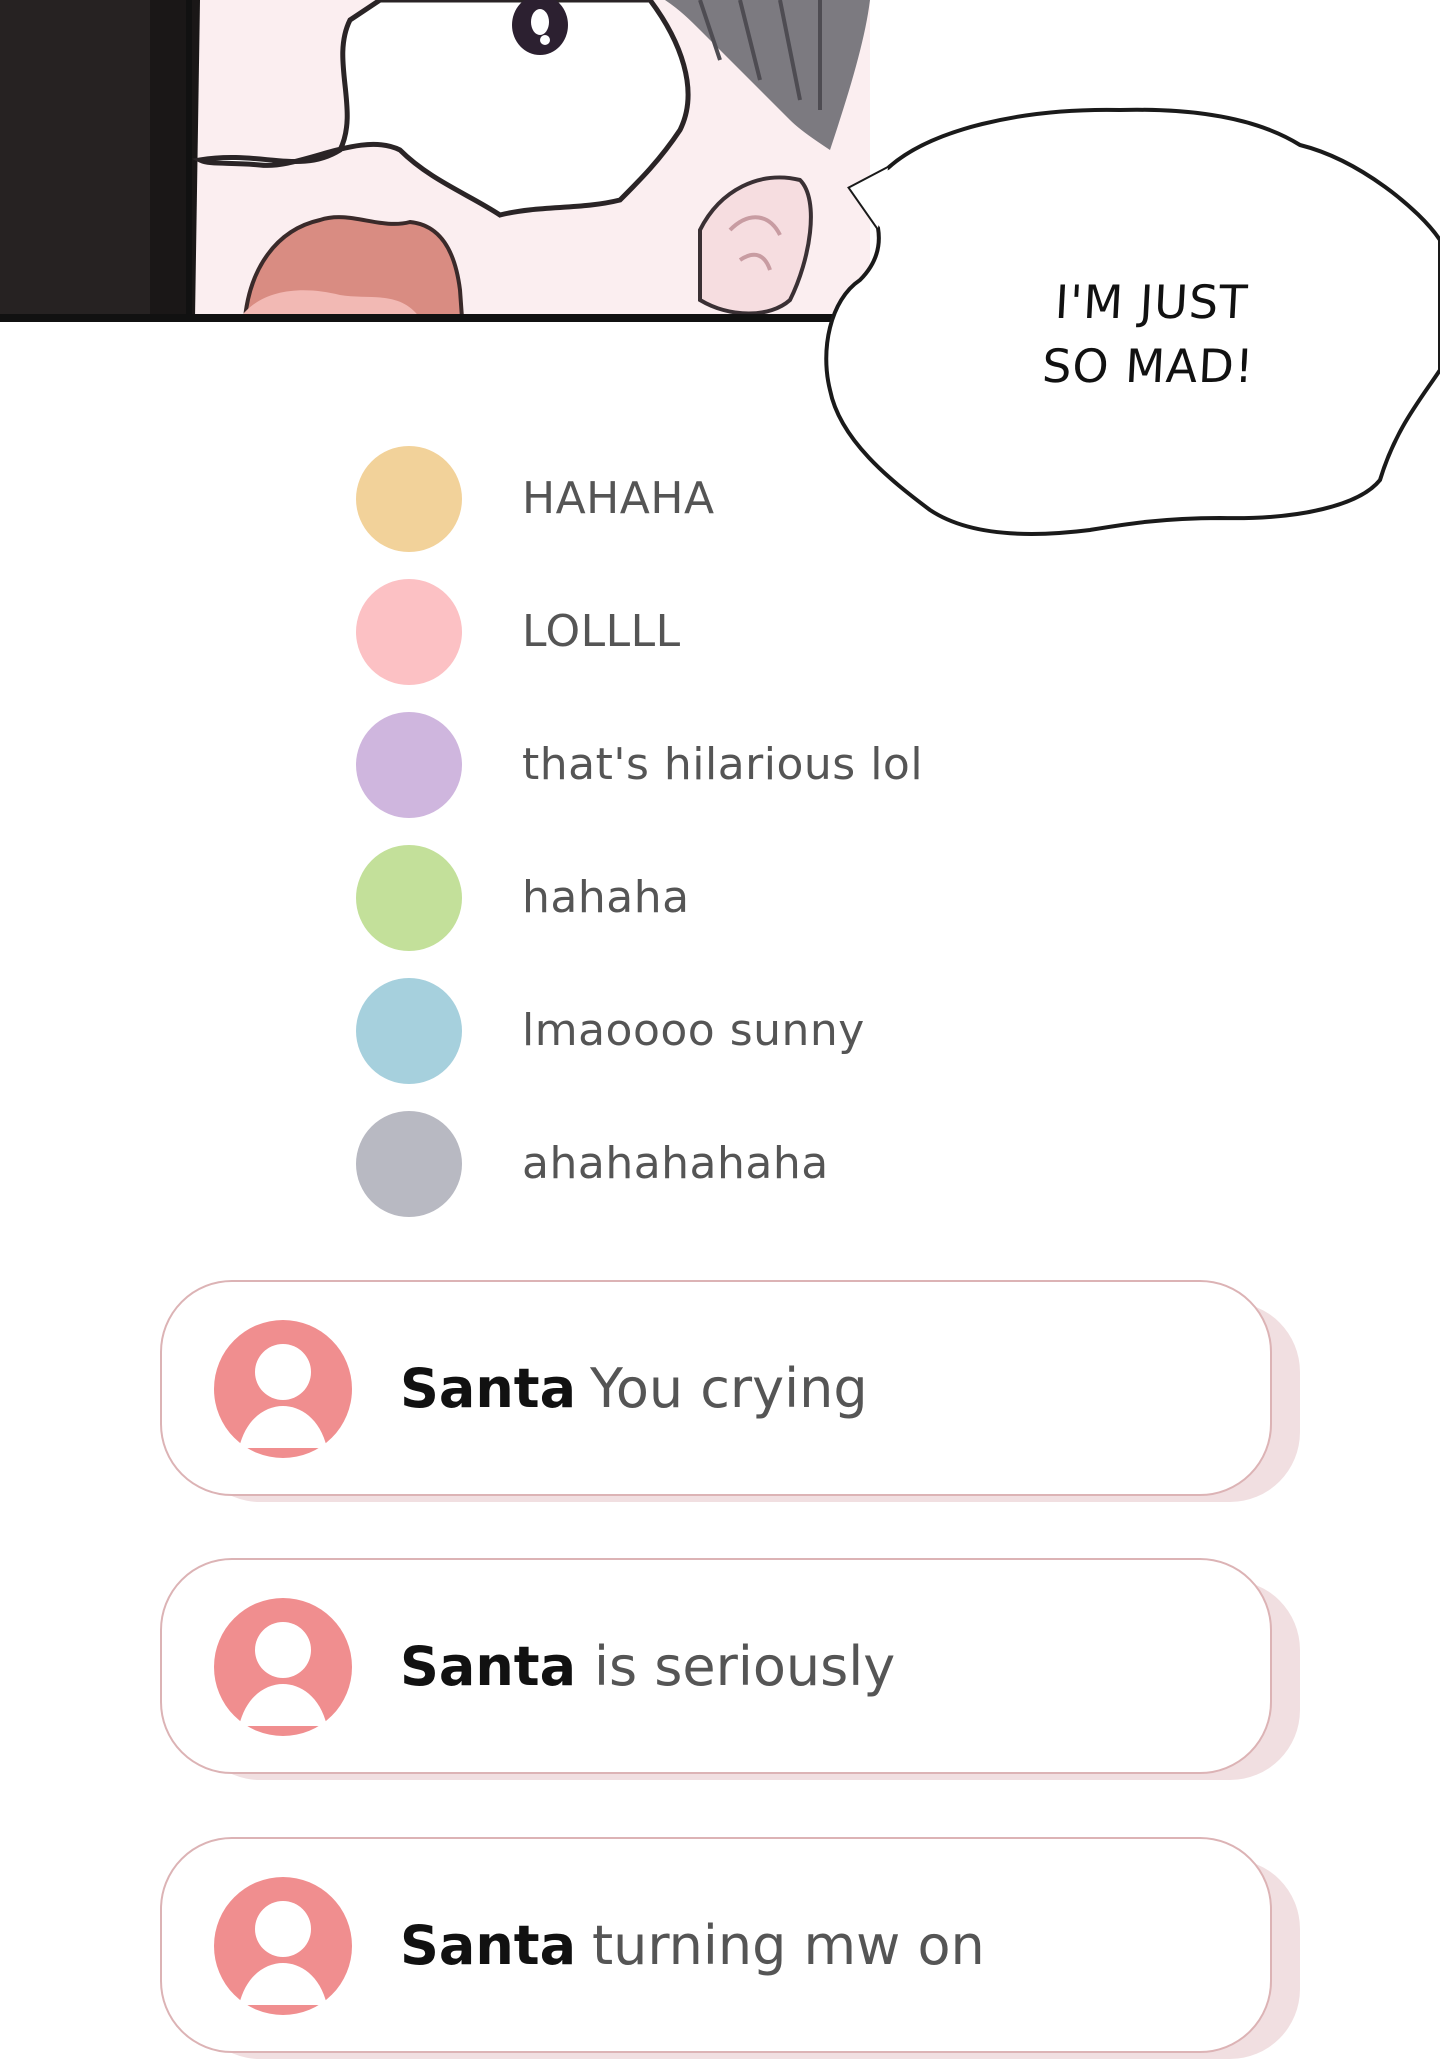 The image size is (1440, 2059). Describe the element at coordinates (788, 1945) in the screenshot. I see `comment-message: turning mw on` at that location.